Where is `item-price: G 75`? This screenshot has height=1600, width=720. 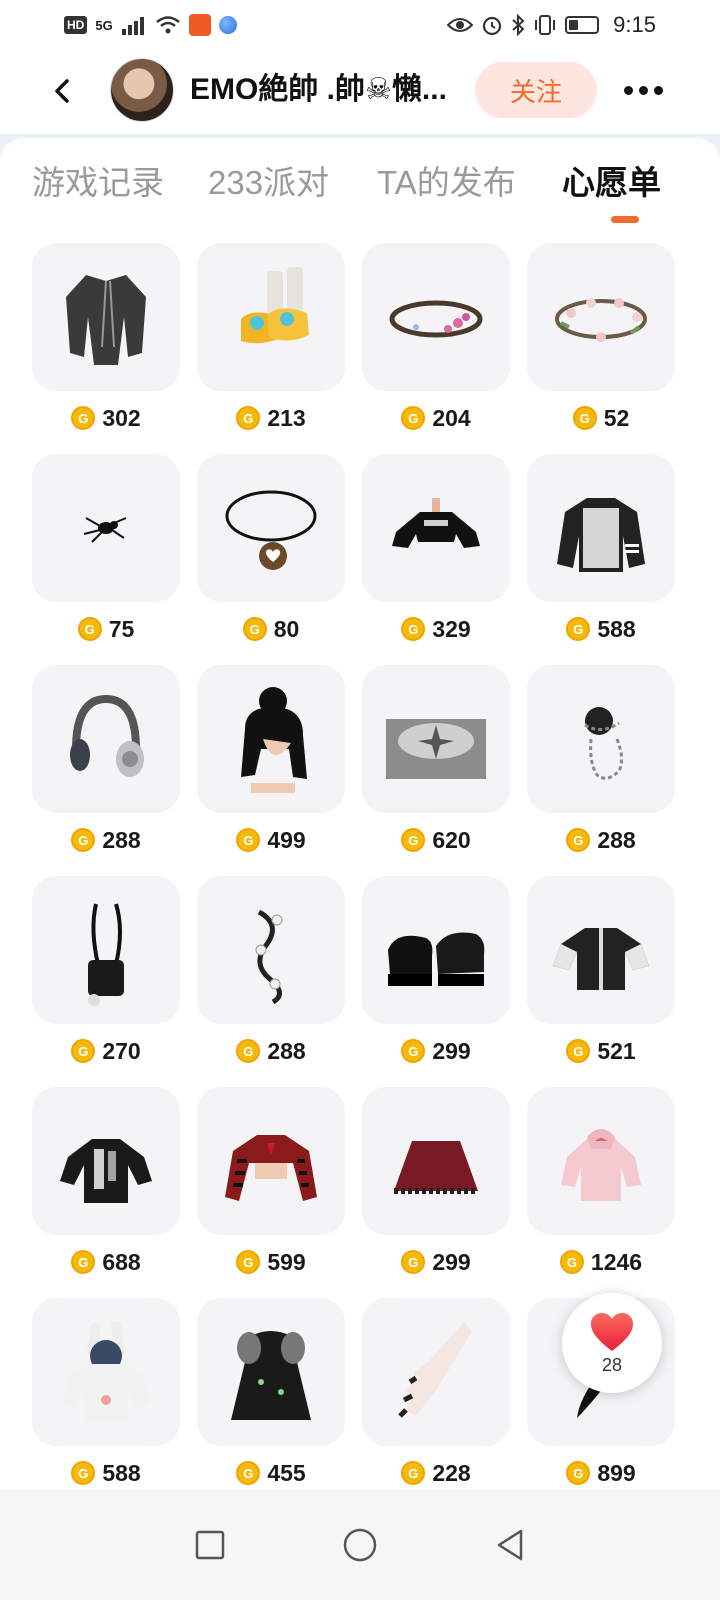
item-price: G 75 is located at coordinates (106, 629).